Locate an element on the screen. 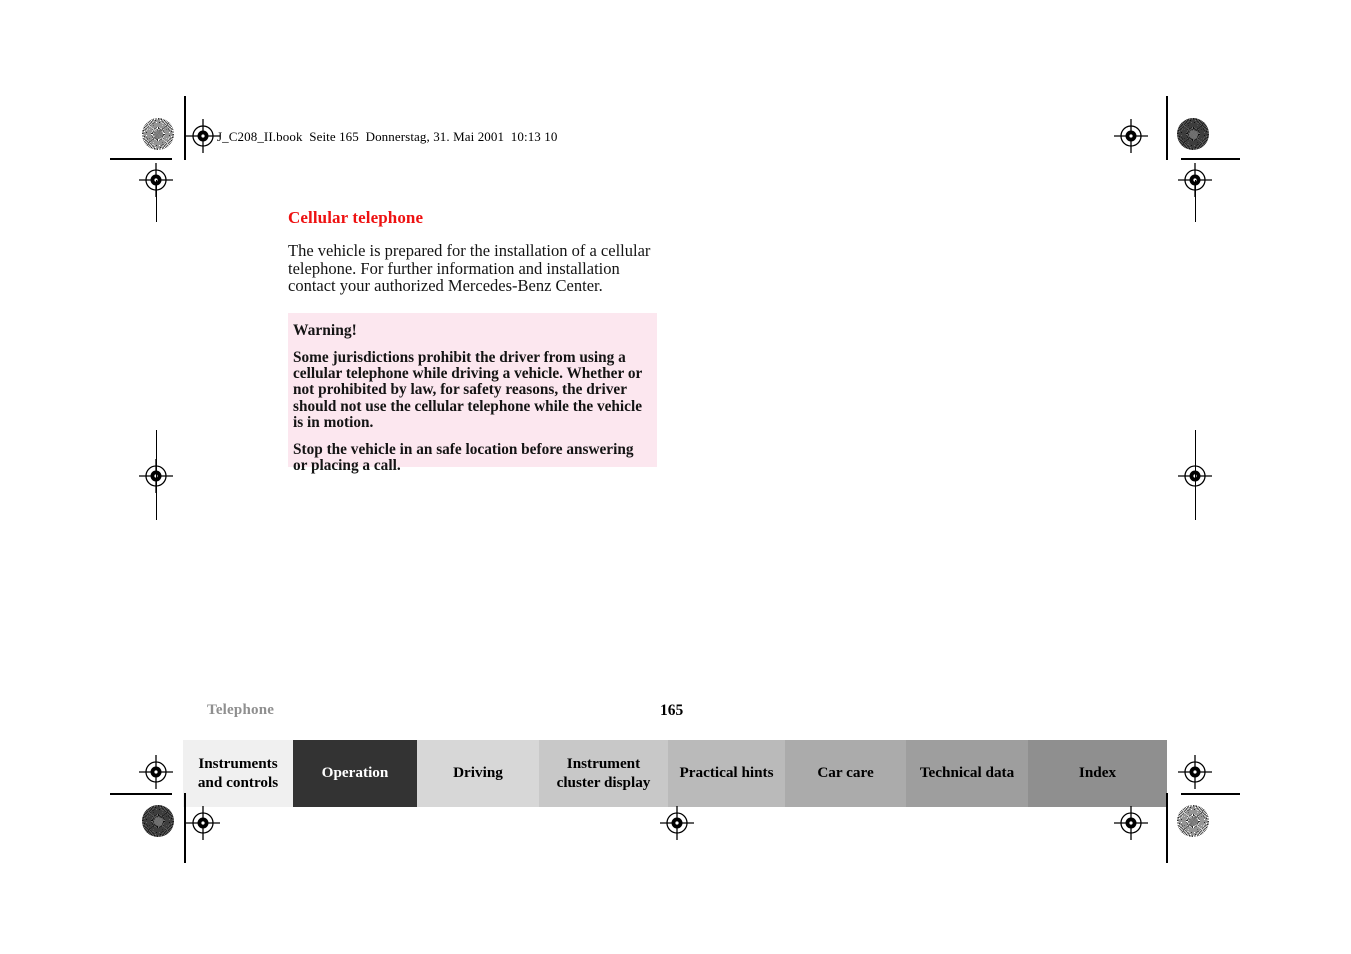 This screenshot has height=954, width=1351. chapter-tab-label: Index is located at coordinates (1097, 773).